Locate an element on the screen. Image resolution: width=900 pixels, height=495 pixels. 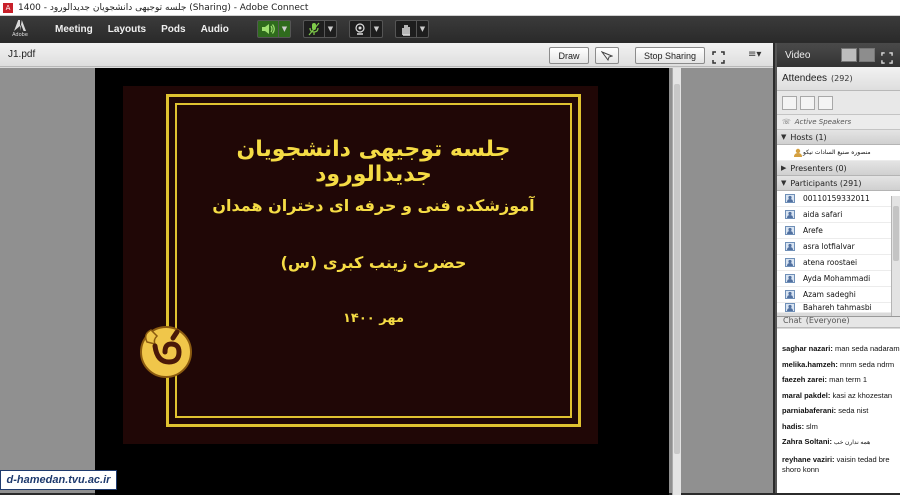
chat-message: melika.hamzeh: mnm seda ndrm is located at coordinates (838, 365).